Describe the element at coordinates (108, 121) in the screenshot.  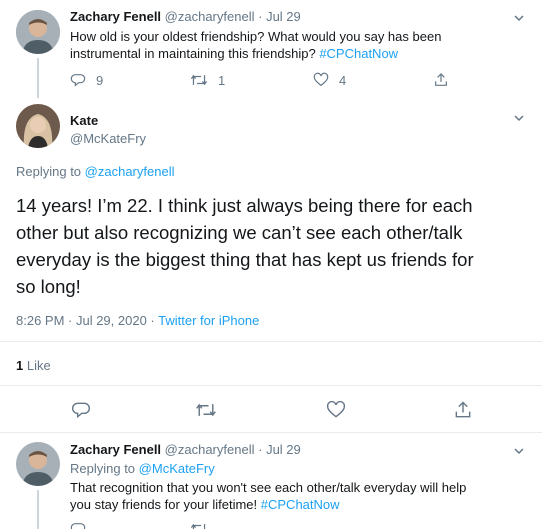
I see `author-name: Kate` at that location.